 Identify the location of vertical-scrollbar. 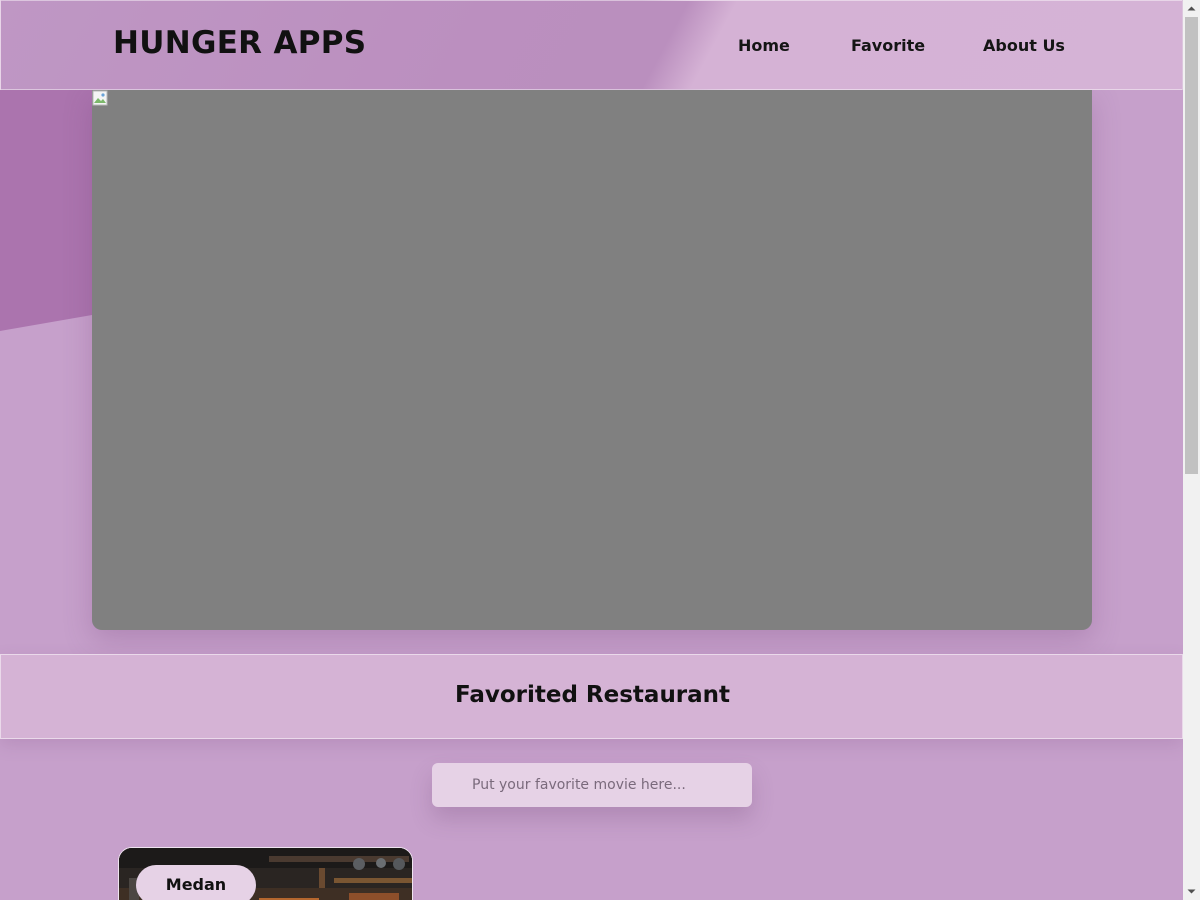
(1191, 450).